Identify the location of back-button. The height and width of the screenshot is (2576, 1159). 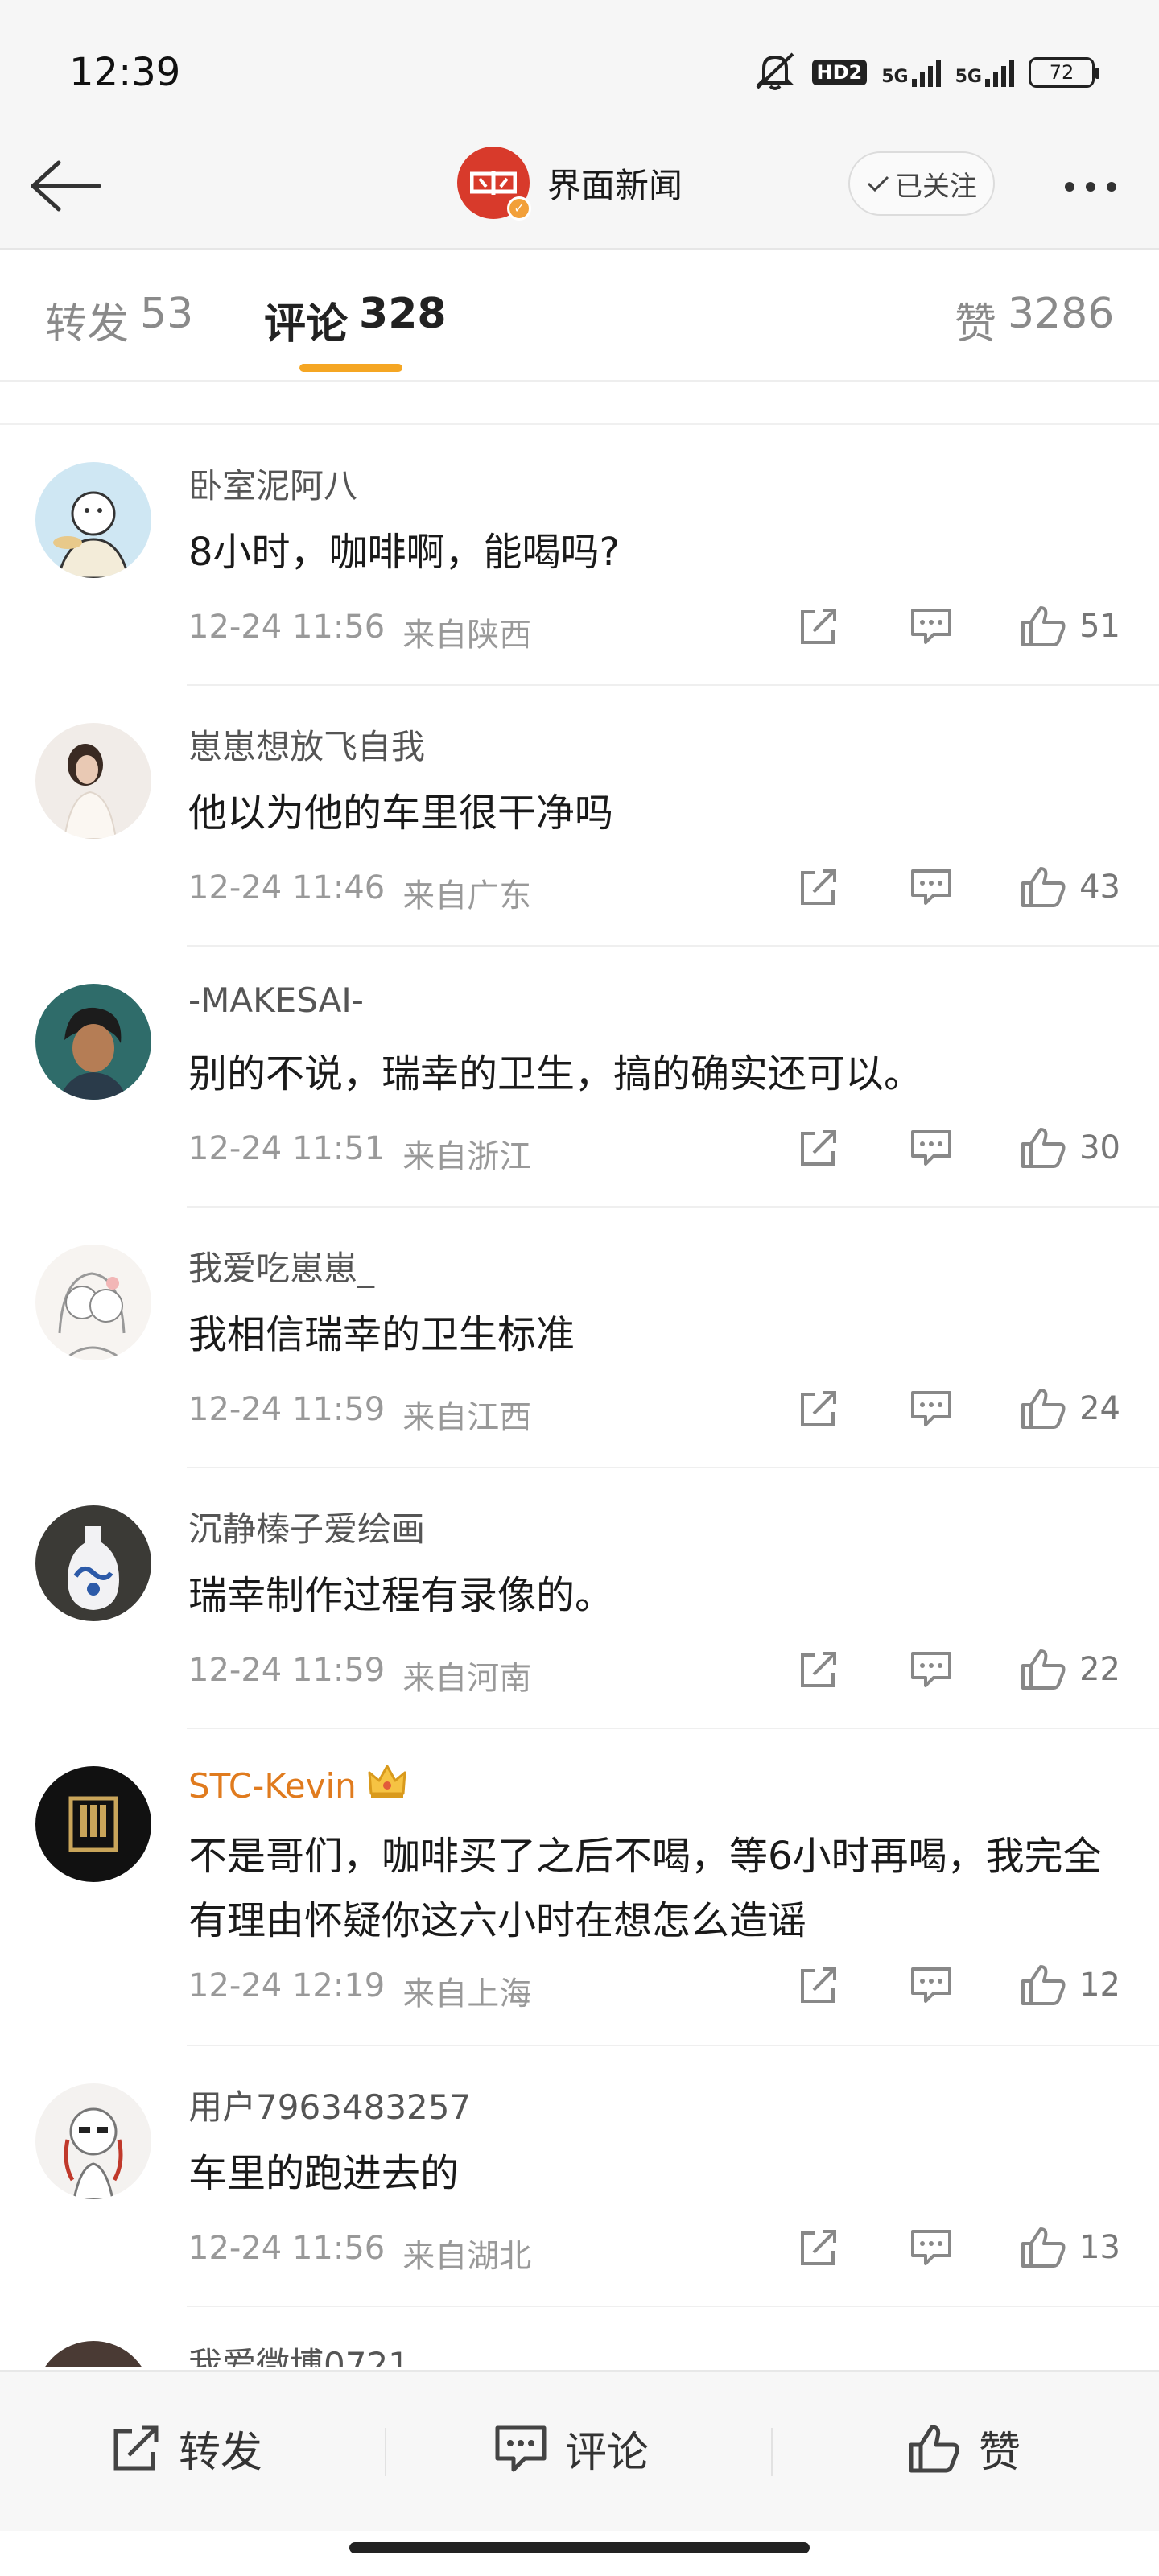
(64, 186).